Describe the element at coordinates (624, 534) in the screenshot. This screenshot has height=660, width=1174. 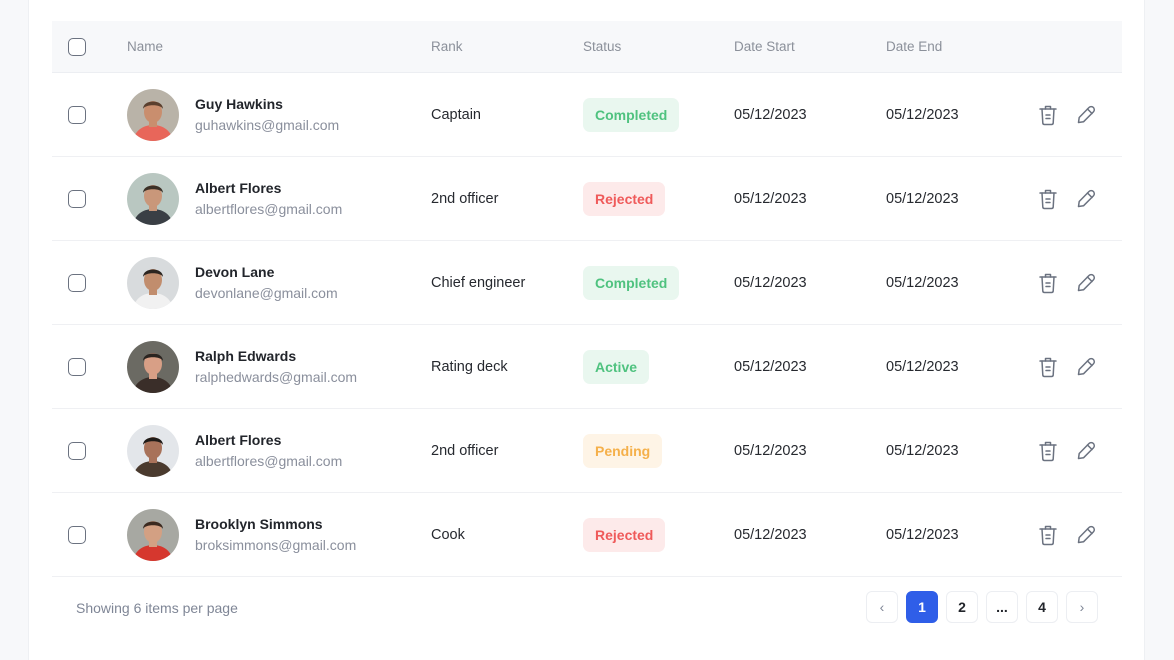
I see `status-badge: Rejected` at that location.